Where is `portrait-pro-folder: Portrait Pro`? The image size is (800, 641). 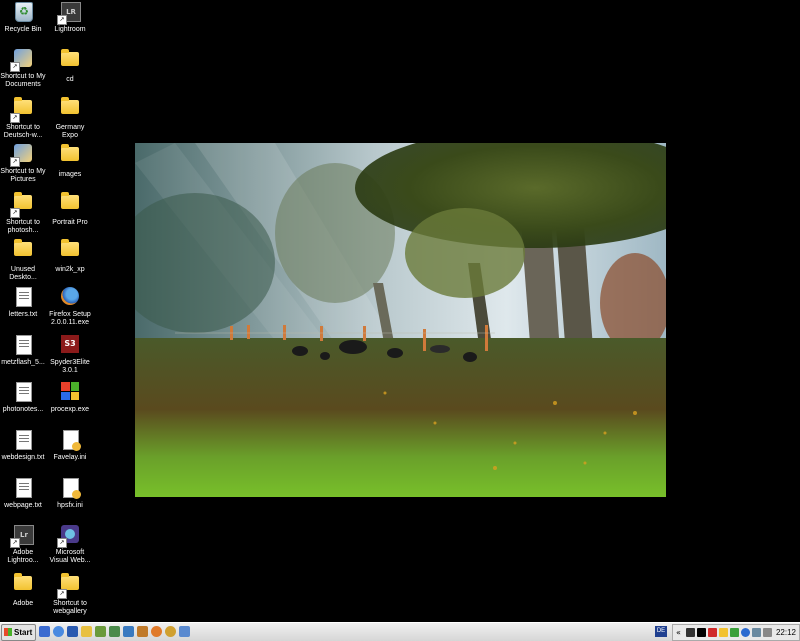
portrait-pro-folder: Portrait Pro is located at coordinates (70, 208).